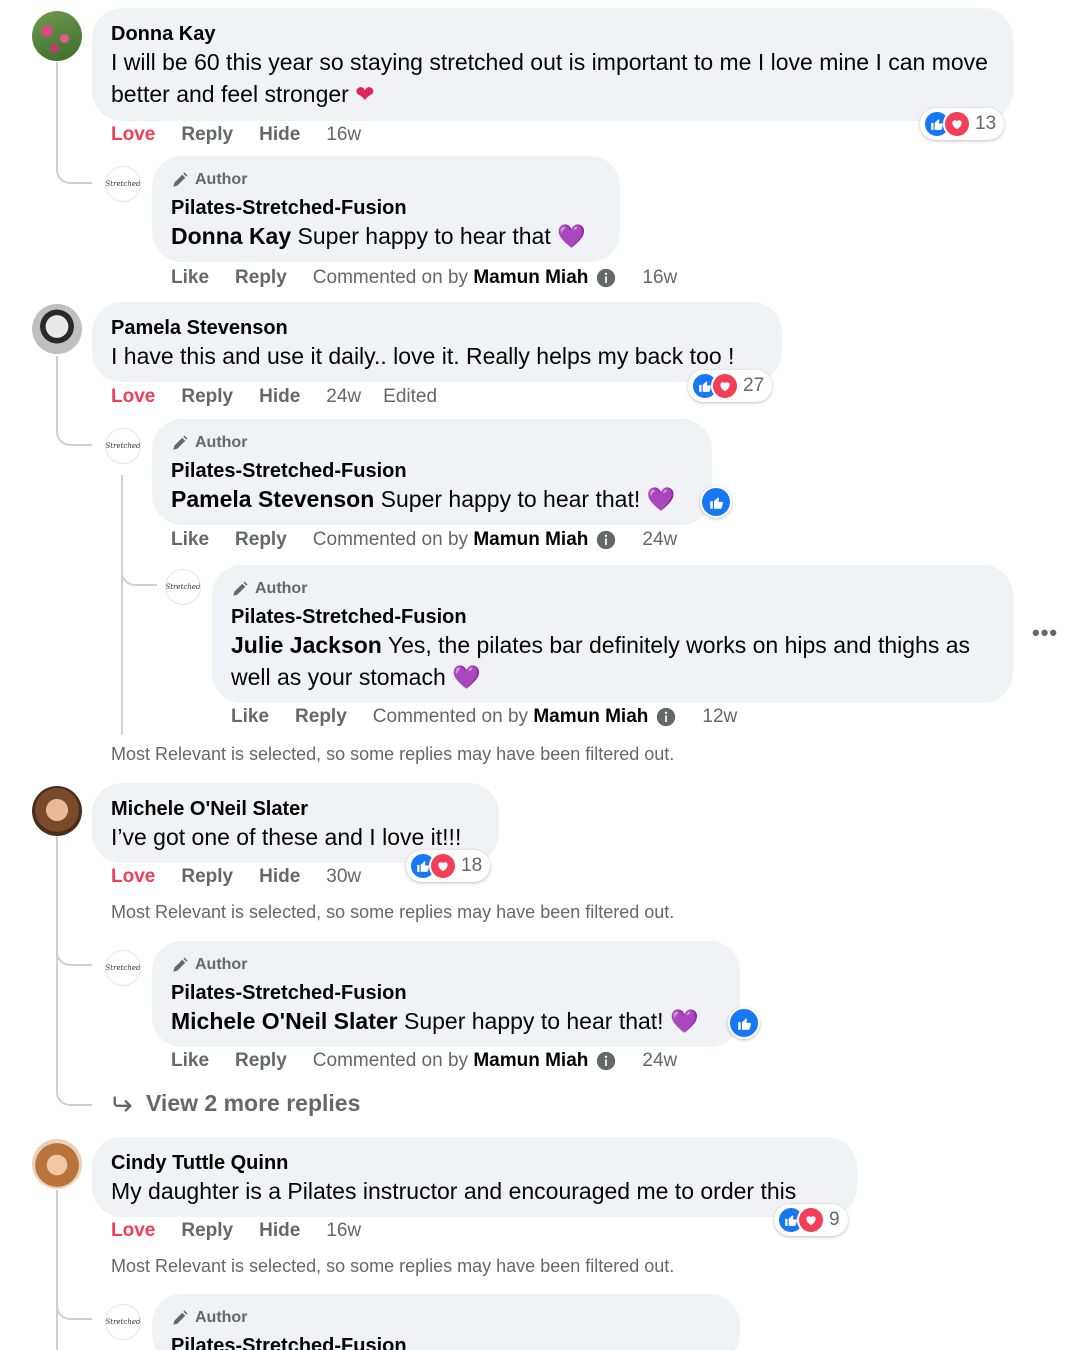 This screenshot has height=1350, width=1080. Describe the element at coordinates (834, 1219) in the screenshot. I see `reaction-count: 9` at that location.